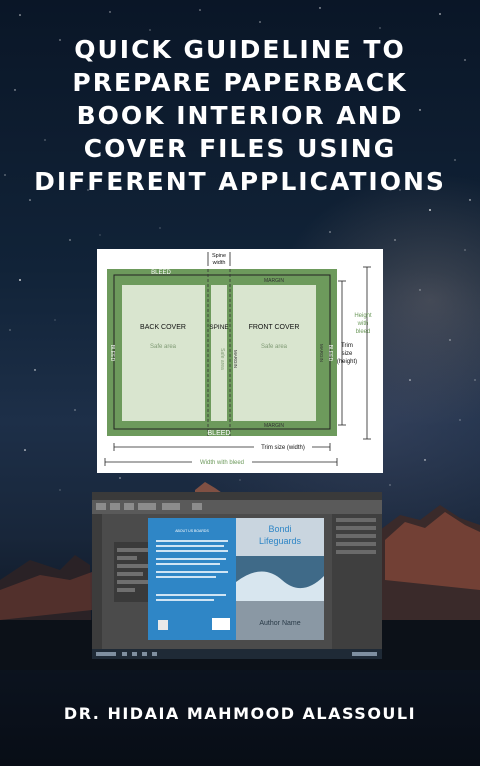 The height and width of the screenshot is (766, 480). I want to click on back-cover-heading: ABOUT US BOARDS, so click(192, 531).